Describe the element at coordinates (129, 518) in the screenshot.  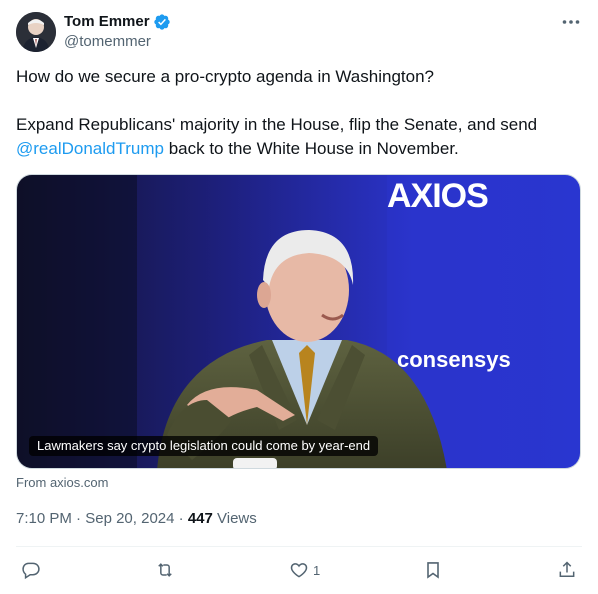
I see `timestamp-date: Sep 20, 2024` at that location.